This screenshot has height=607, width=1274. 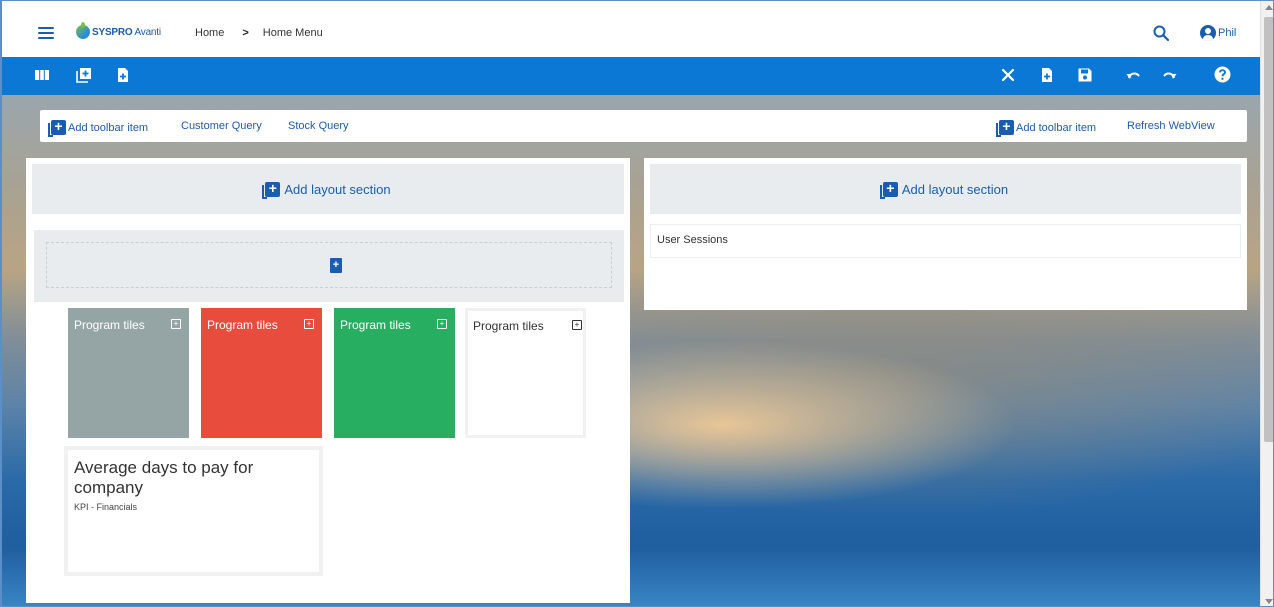 What do you see at coordinates (318, 126) in the screenshot?
I see `toolbar-item-stock-query: Stock Query` at bounding box center [318, 126].